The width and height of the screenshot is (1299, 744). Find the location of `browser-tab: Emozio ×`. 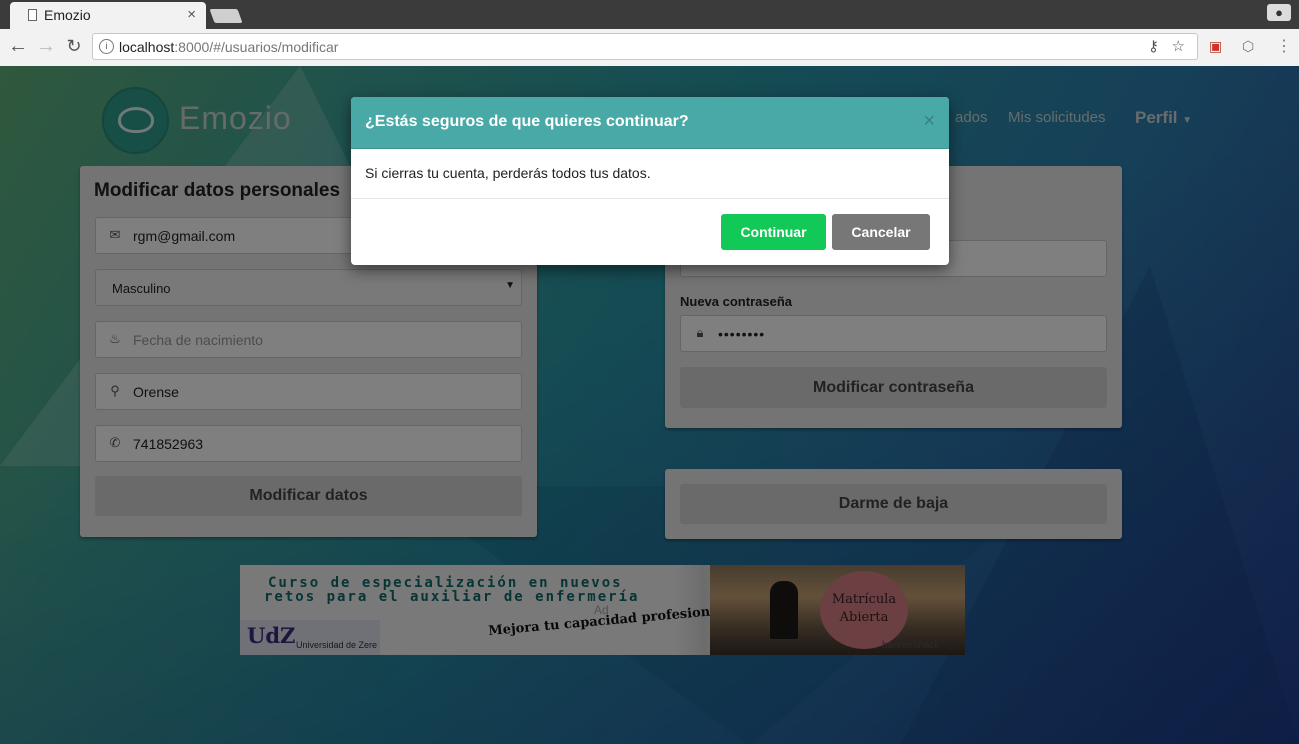

browser-tab: Emozio × is located at coordinates (108, 15).